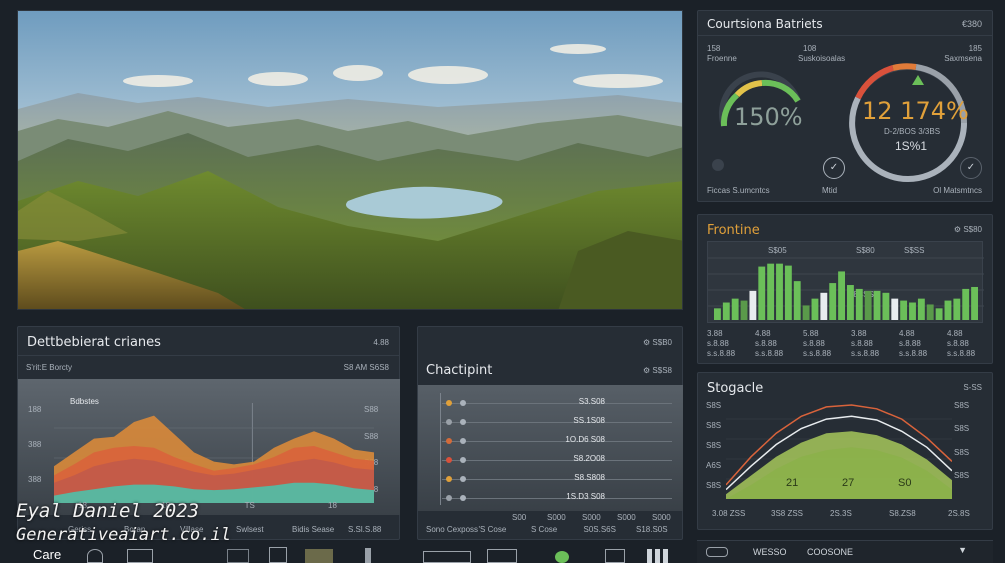  Describe the element at coordinates (718, 165) in the screenshot. I see `toggle-icon` at that location.